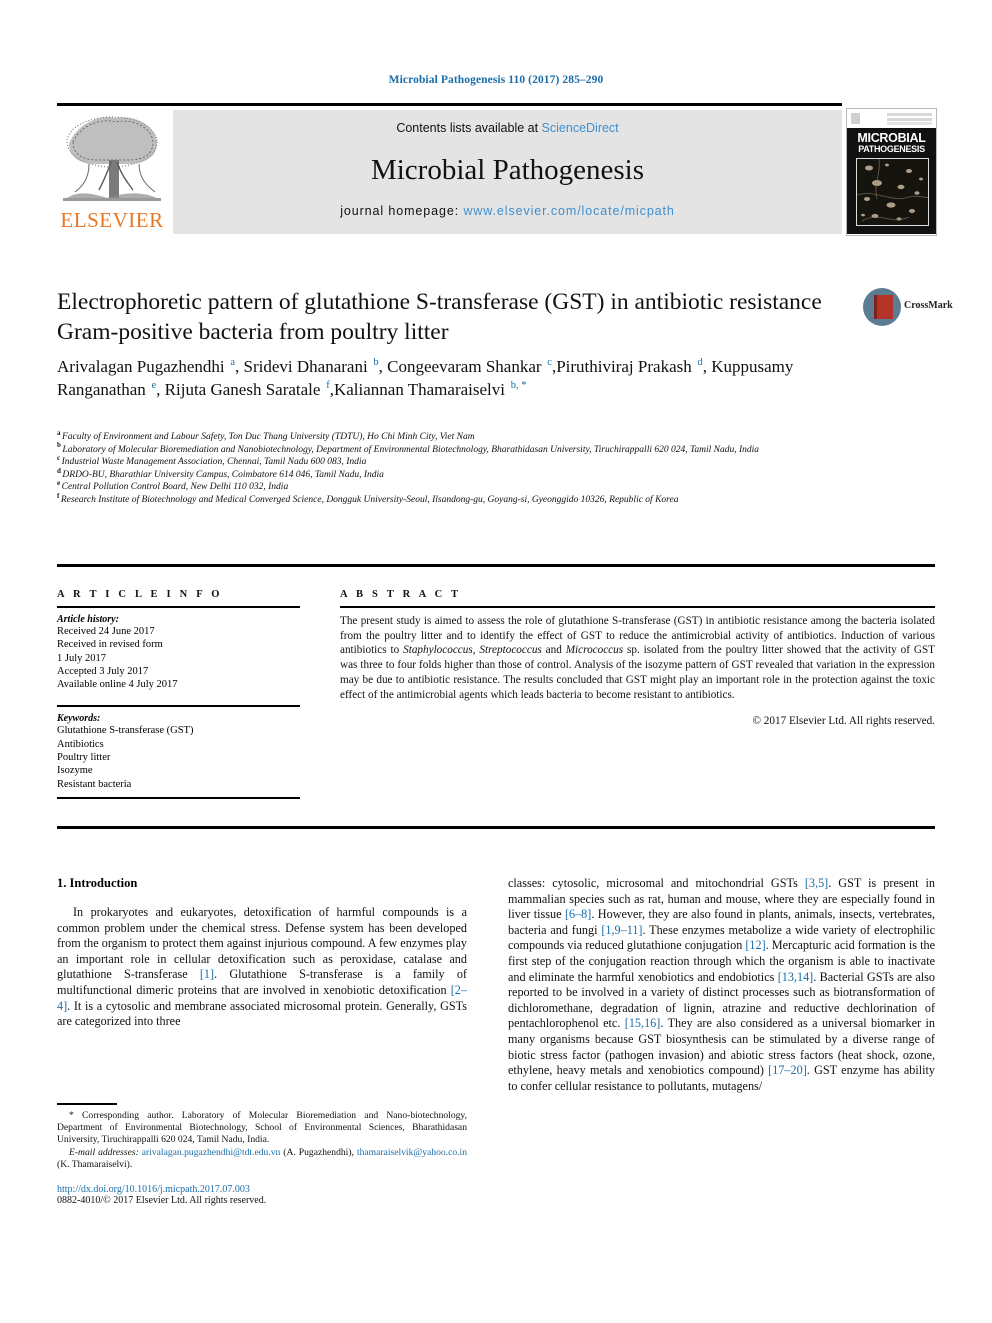  What do you see at coordinates (82, 658) in the screenshot?
I see `article-history-item: 1 July 2017` at bounding box center [82, 658].